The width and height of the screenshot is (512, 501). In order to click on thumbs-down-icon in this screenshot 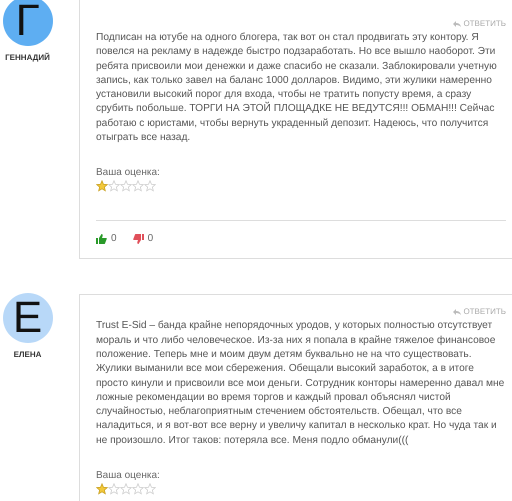, I will do `click(138, 239)`.